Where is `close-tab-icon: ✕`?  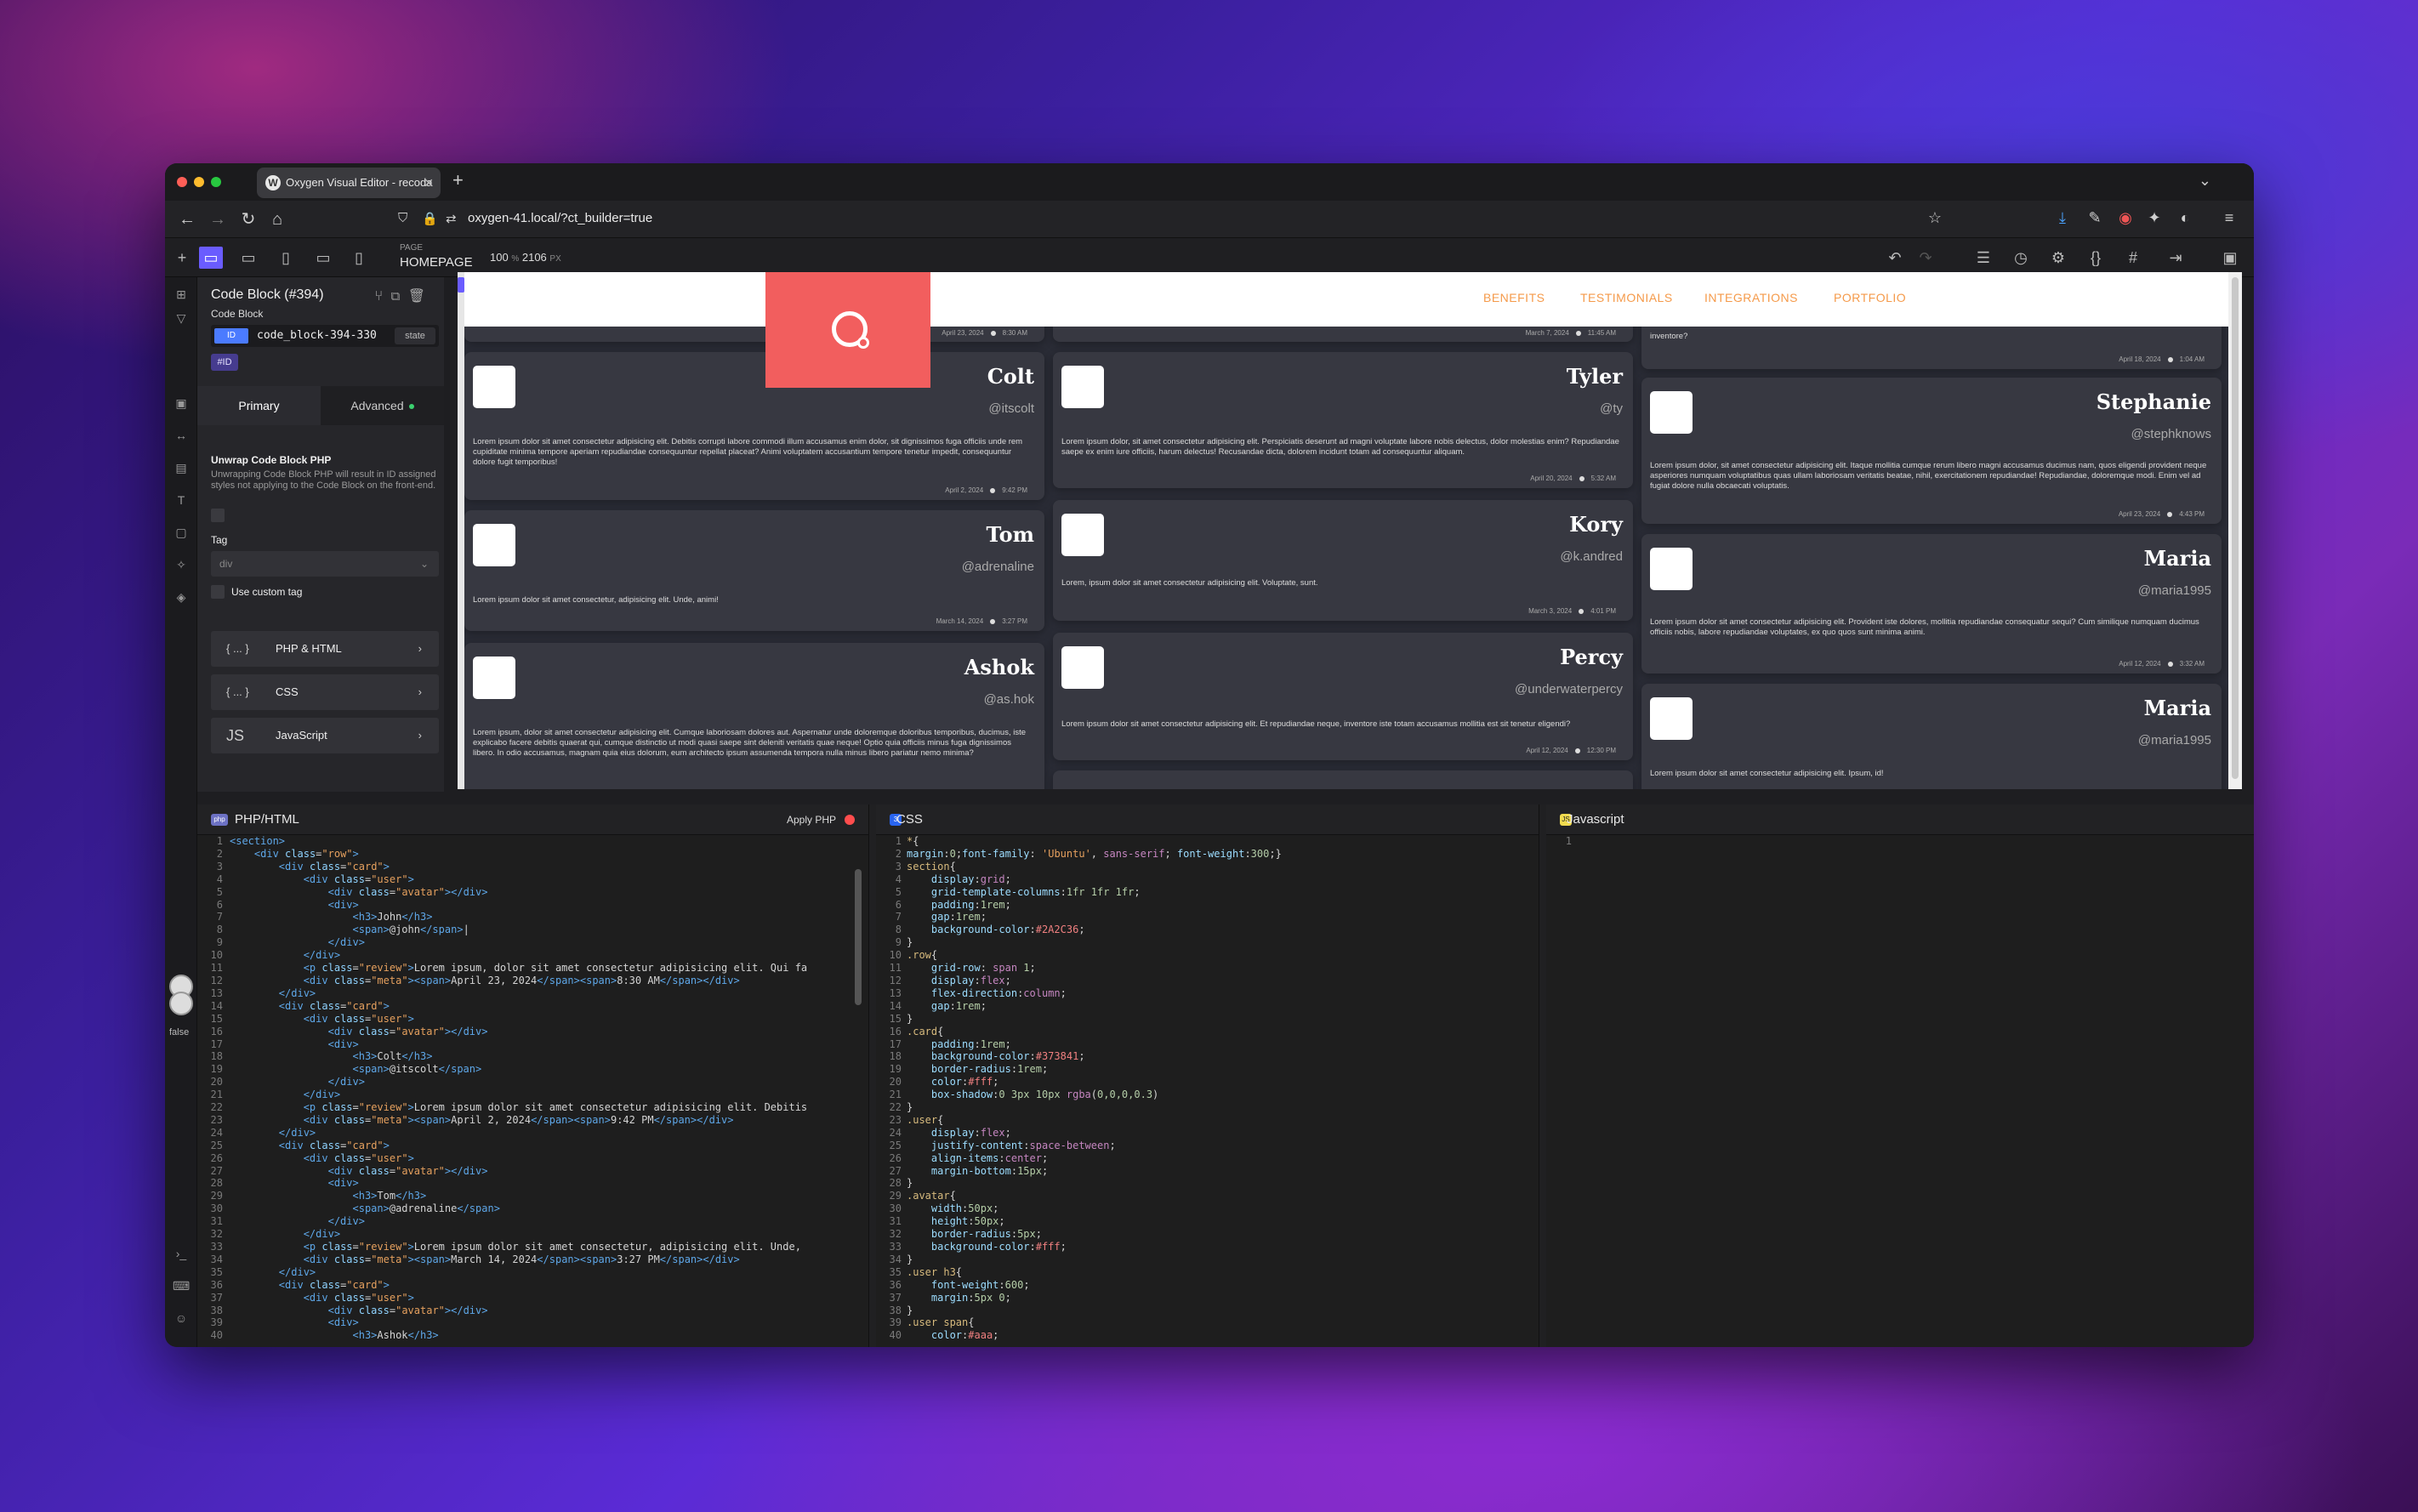
close-tab-icon: ✕ is located at coordinates (429, 183).